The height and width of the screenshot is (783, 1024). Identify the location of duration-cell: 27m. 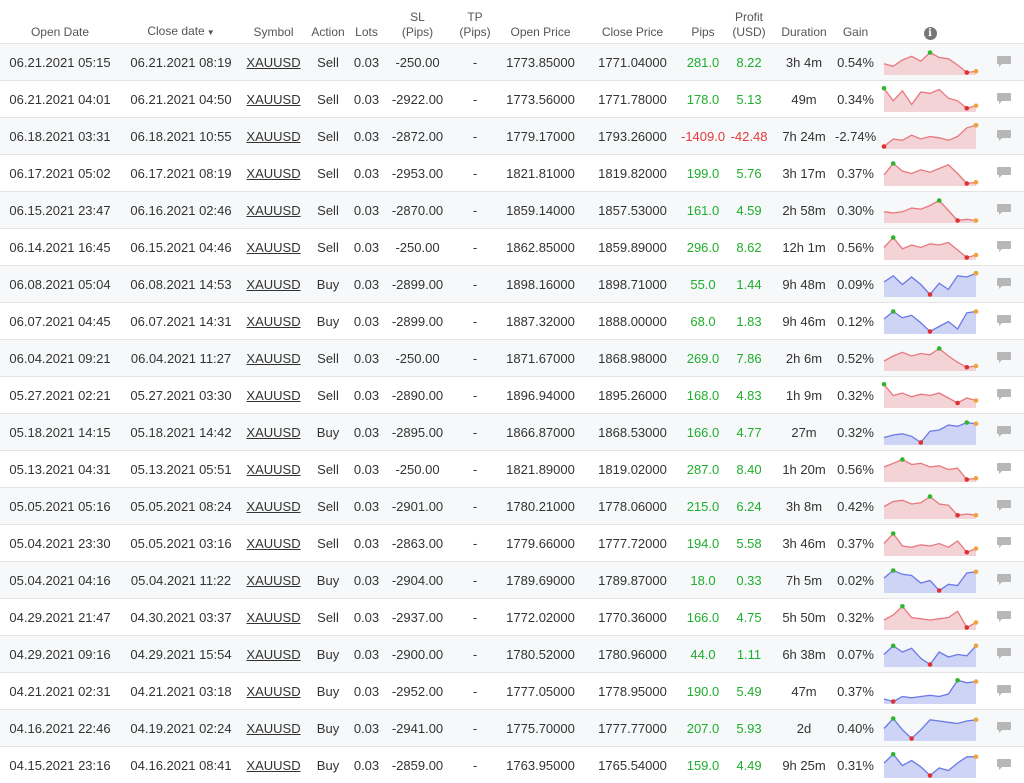
(804, 432).